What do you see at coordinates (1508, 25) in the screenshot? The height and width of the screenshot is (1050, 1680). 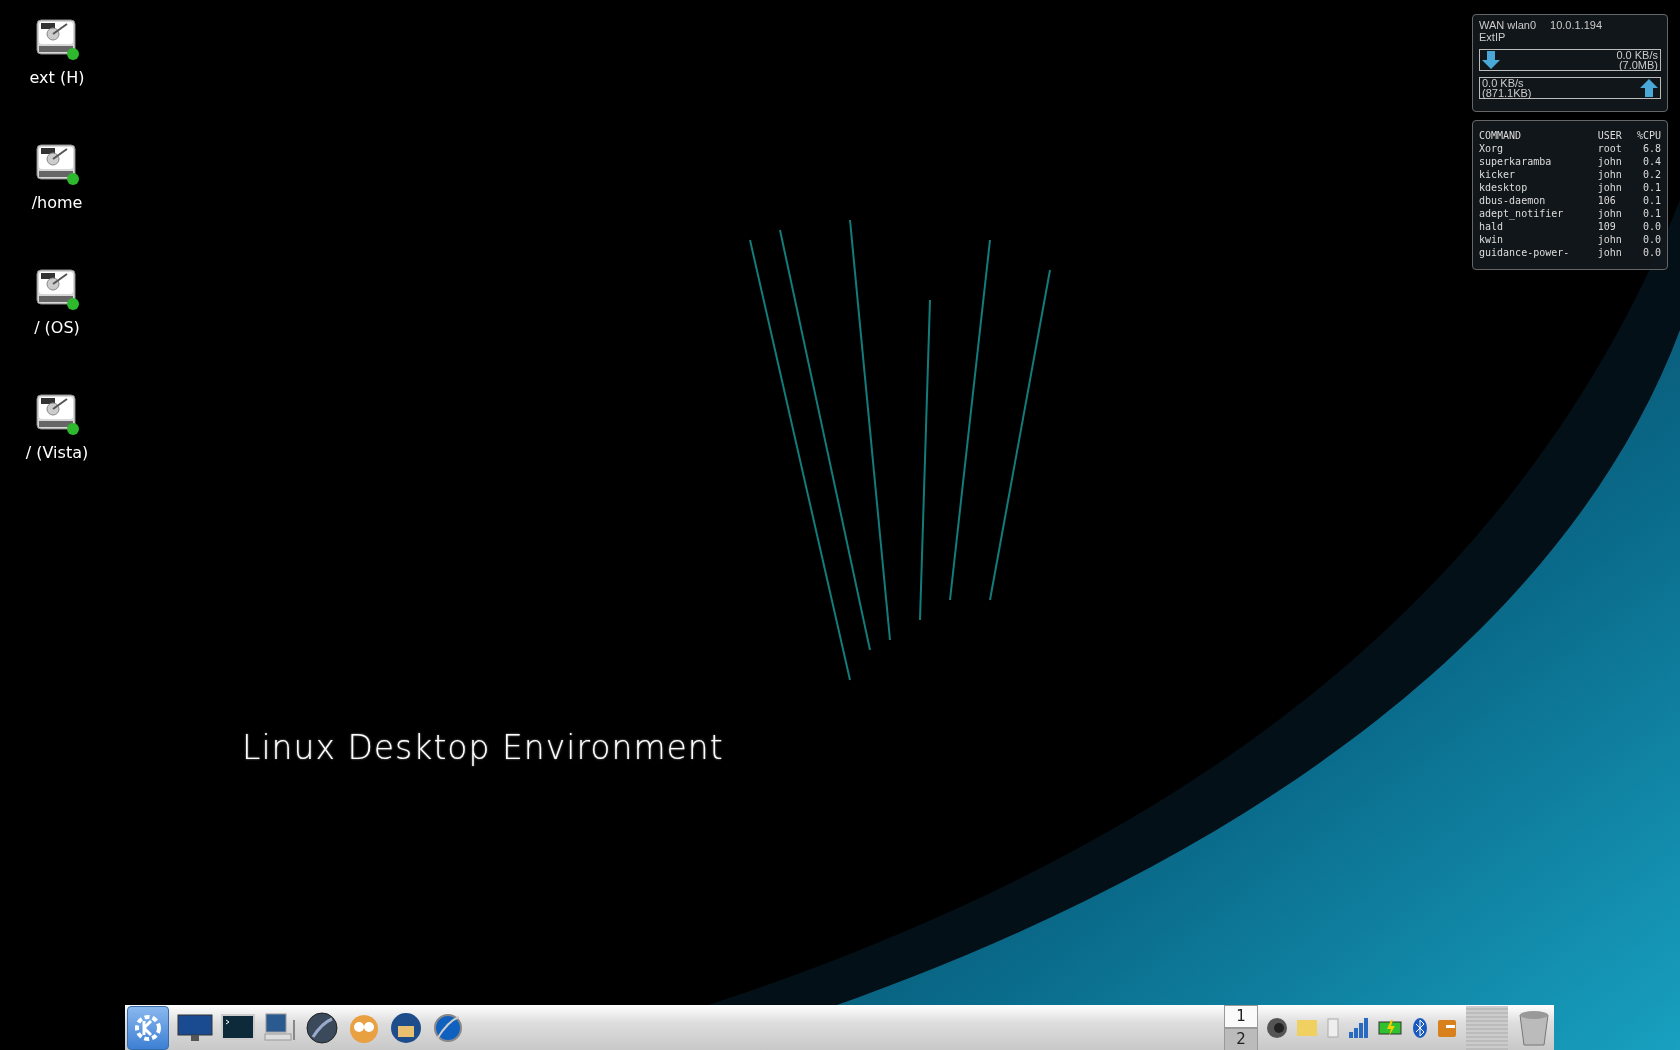 I see `interface-label: WAN wlan0` at bounding box center [1508, 25].